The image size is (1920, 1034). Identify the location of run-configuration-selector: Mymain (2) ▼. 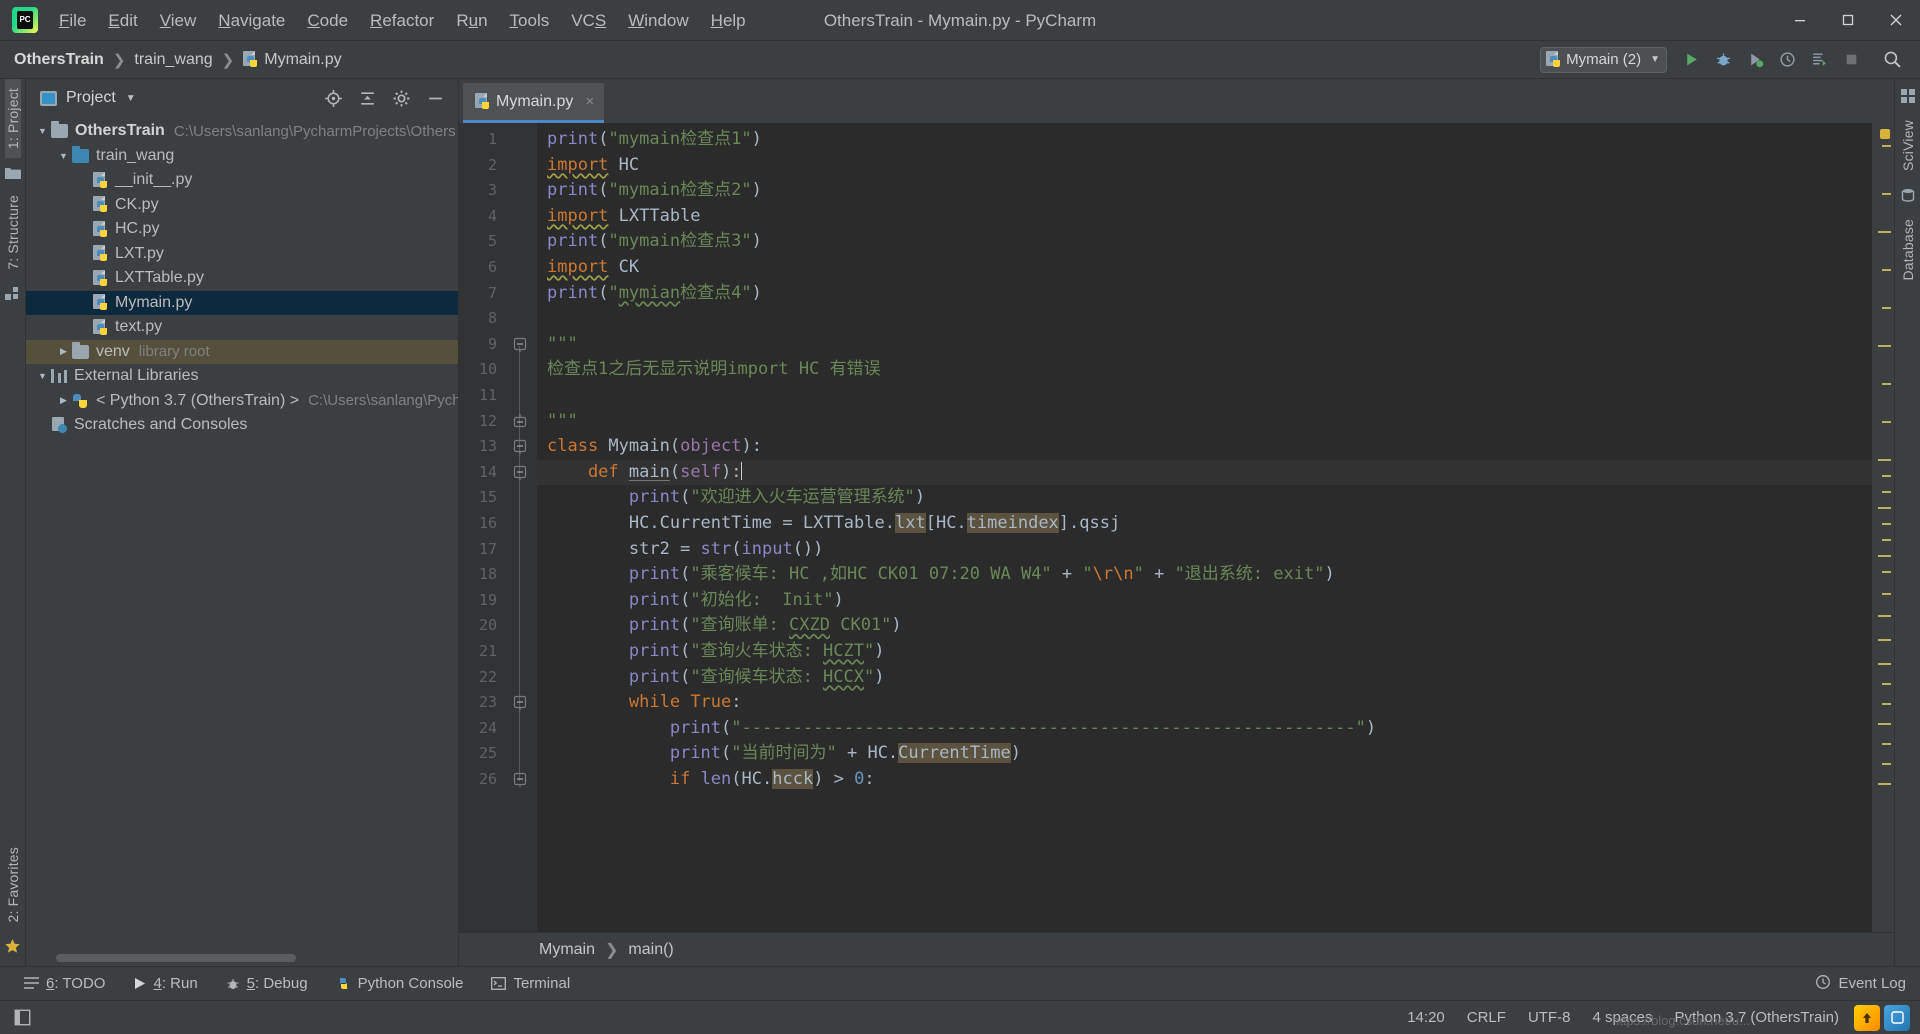
(1603, 59).